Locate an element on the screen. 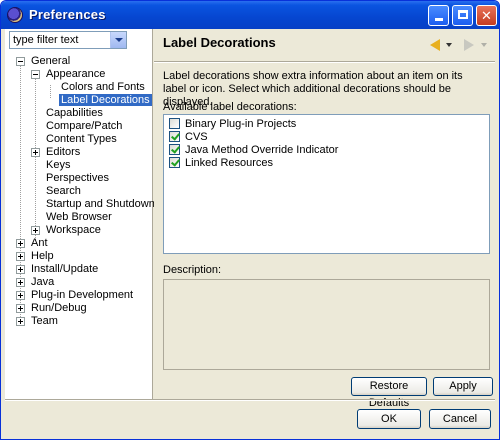 This screenshot has width=500, height=440. tree-item-content-types: Content Types is located at coordinates (81, 139).